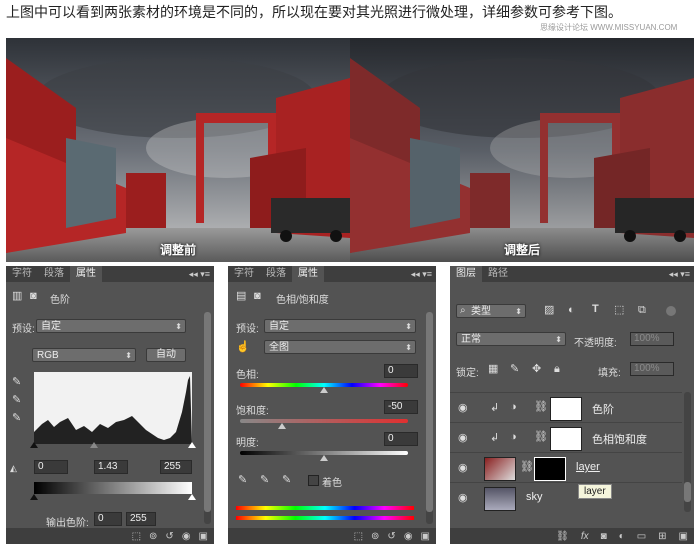  What do you see at coordinates (325, 508) in the screenshot?
I see `color-bar-top` at bounding box center [325, 508].